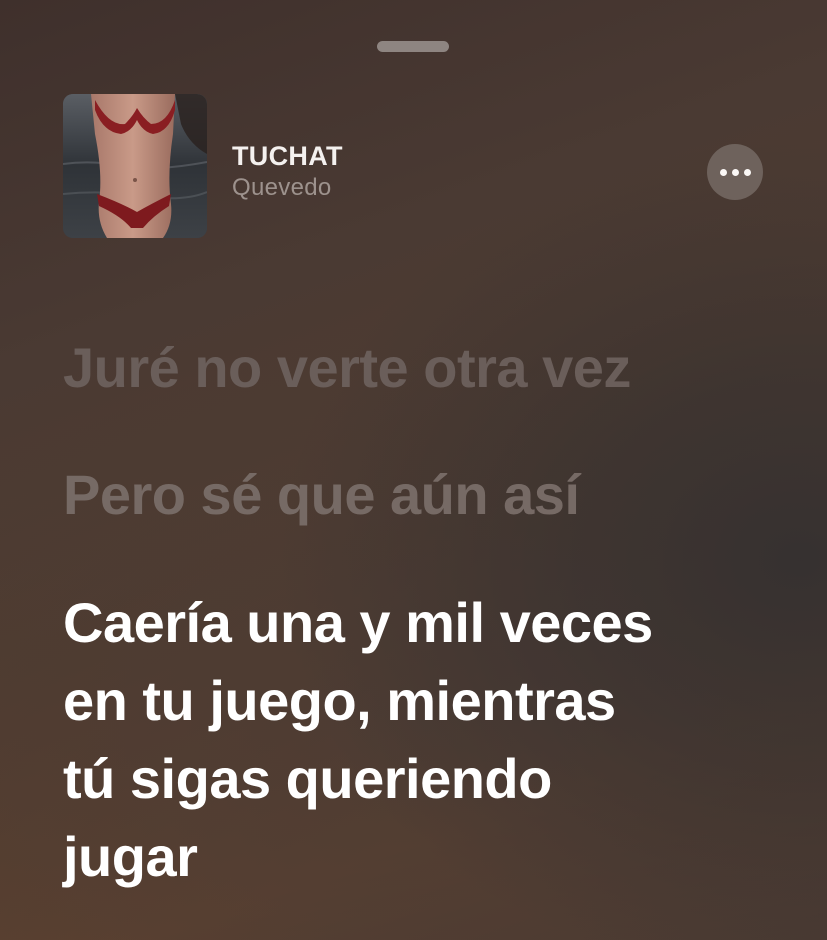  I want to click on lyric-line-previous: Juré no verte otra vez, so click(433, 368).